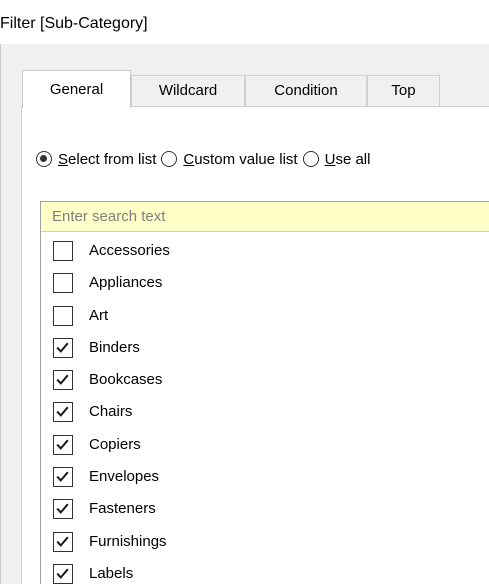 The height and width of the screenshot is (584, 489). What do you see at coordinates (265, 511) in the screenshot?
I see `list-item: Fasteners` at bounding box center [265, 511].